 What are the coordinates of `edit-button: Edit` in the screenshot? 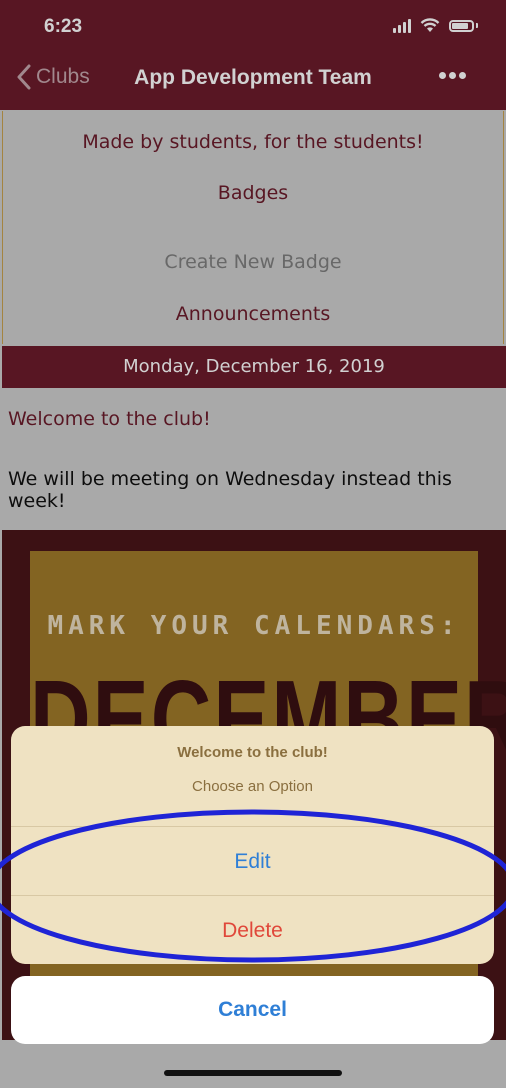 It's located at (252, 861).